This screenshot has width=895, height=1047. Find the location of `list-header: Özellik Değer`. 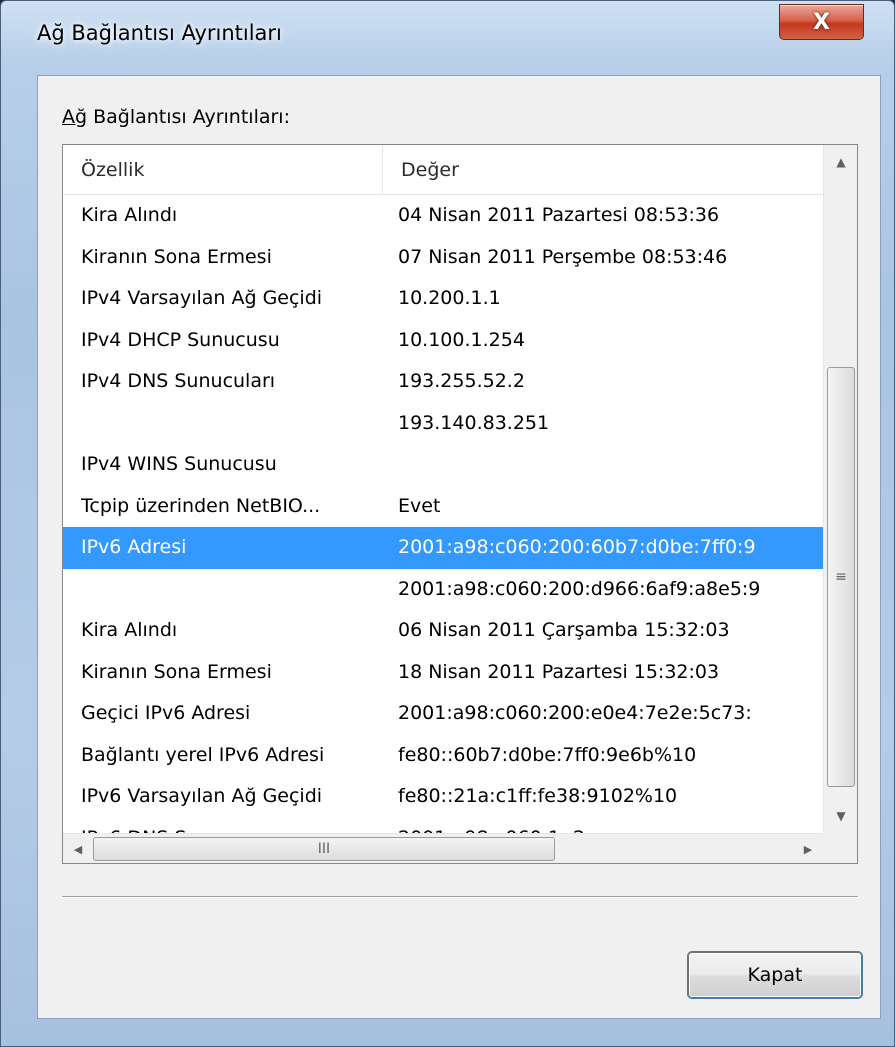

list-header: Özellik Değer is located at coordinates (443, 170).